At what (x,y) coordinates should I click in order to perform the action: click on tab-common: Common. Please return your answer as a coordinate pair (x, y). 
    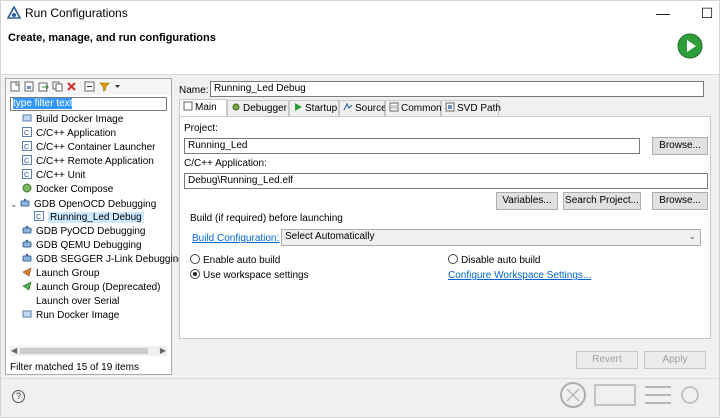
    Looking at the image, I should click on (413, 108).